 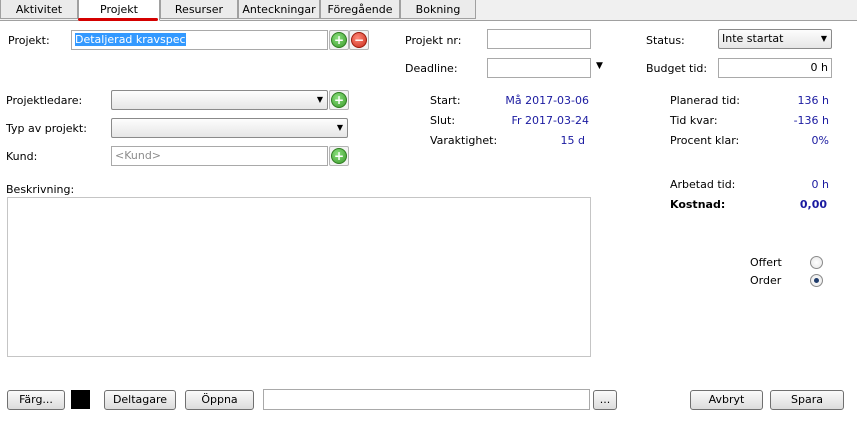 I want to click on radio-selected-dot, so click(x=816, y=280).